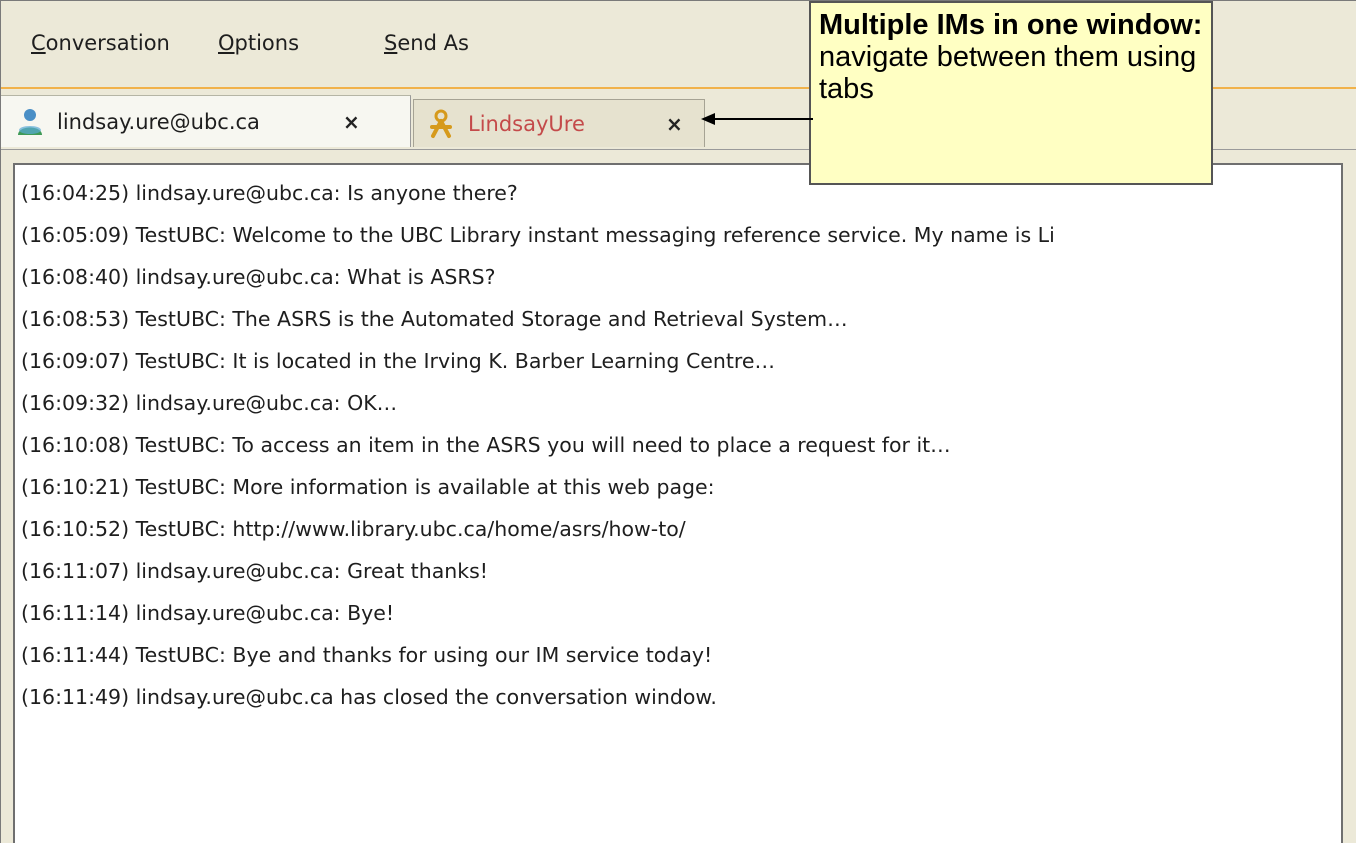  What do you see at coordinates (100, 43) in the screenshot?
I see `menu-conversation: Conversation` at bounding box center [100, 43].